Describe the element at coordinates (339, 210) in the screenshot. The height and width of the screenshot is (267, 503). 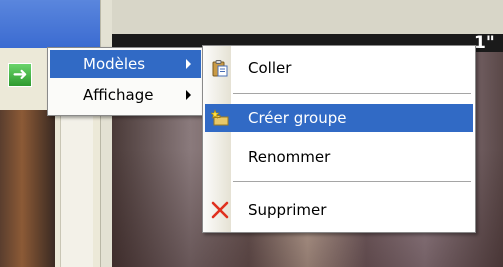
I see `menu-item-supprimer: Supprimer` at that location.